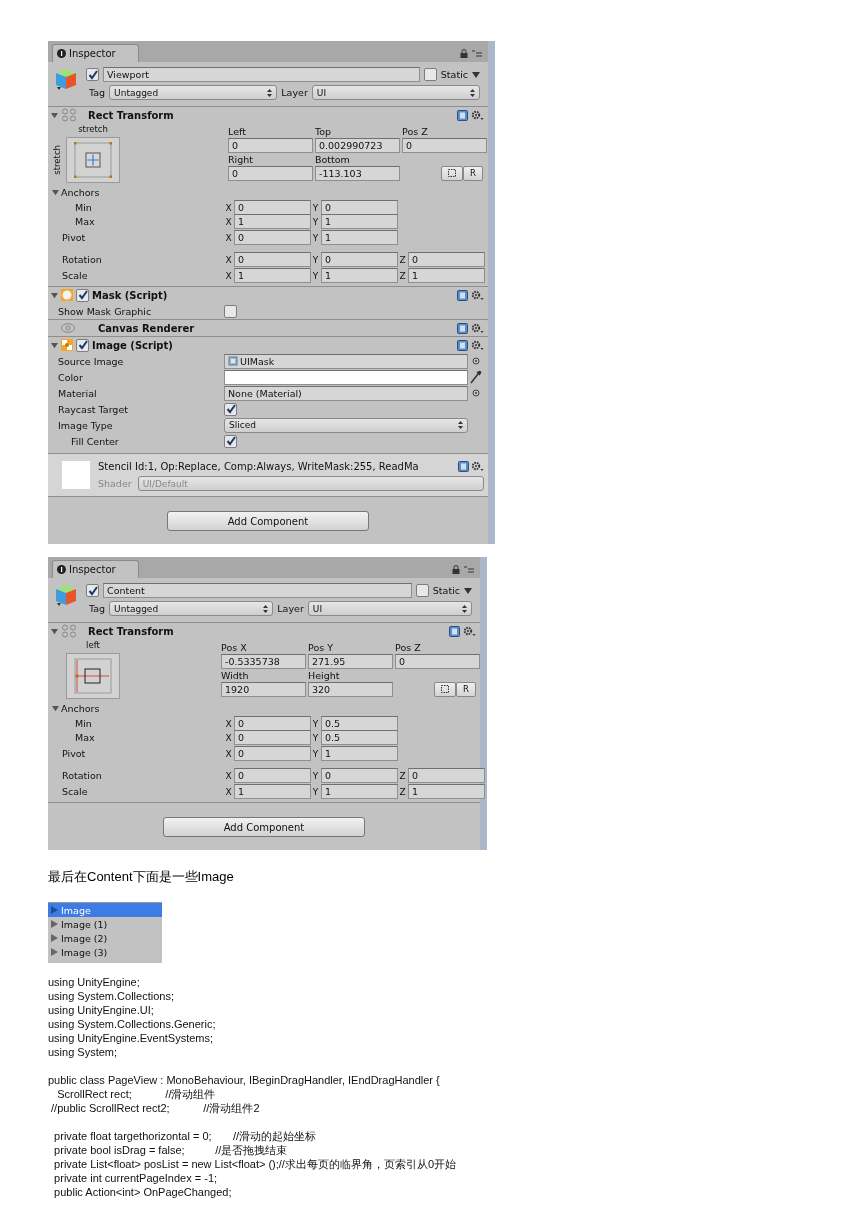  What do you see at coordinates (105, 924) in the screenshot?
I see `hierarchy-item: Image (1)` at bounding box center [105, 924].